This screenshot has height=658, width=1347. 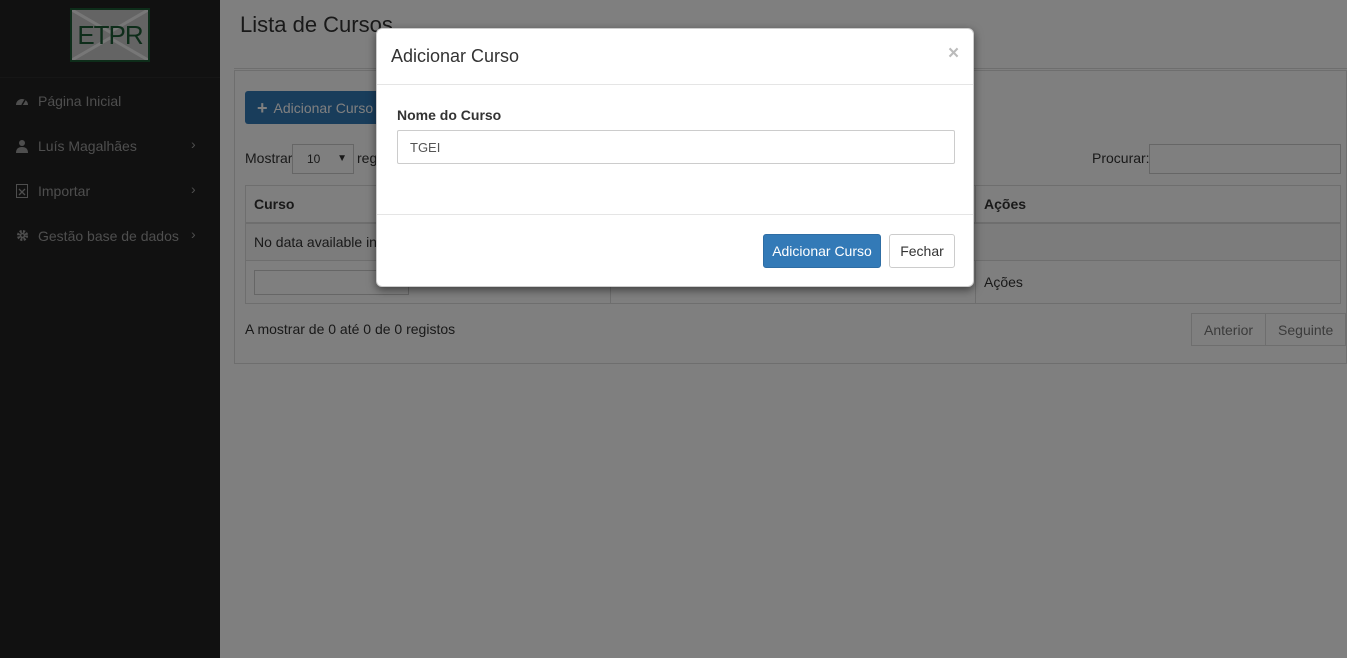 What do you see at coordinates (449, 115) in the screenshot?
I see `course-name-label: Nome do Curso` at bounding box center [449, 115].